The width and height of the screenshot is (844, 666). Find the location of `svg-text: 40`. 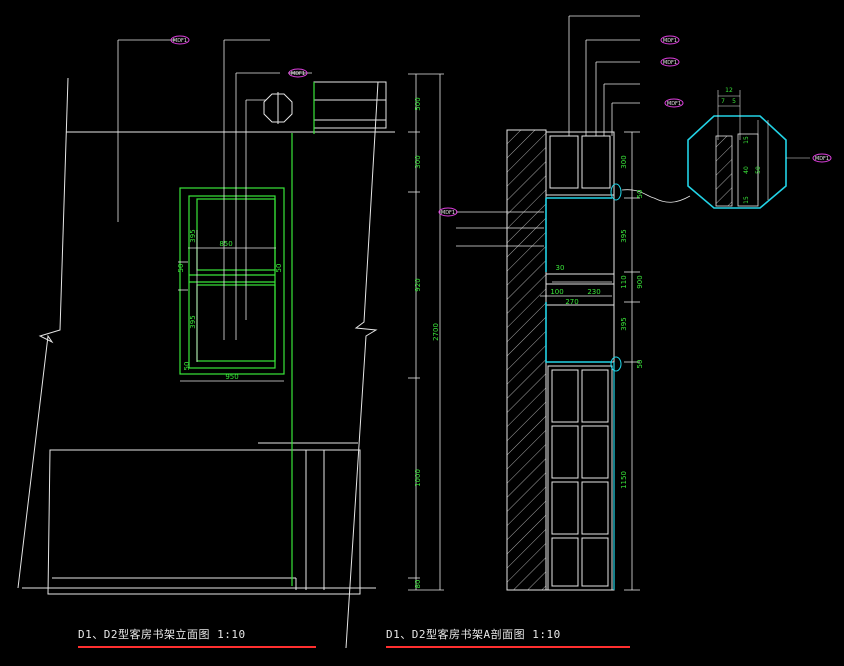

svg-text: 40 is located at coordinates (746, 170).